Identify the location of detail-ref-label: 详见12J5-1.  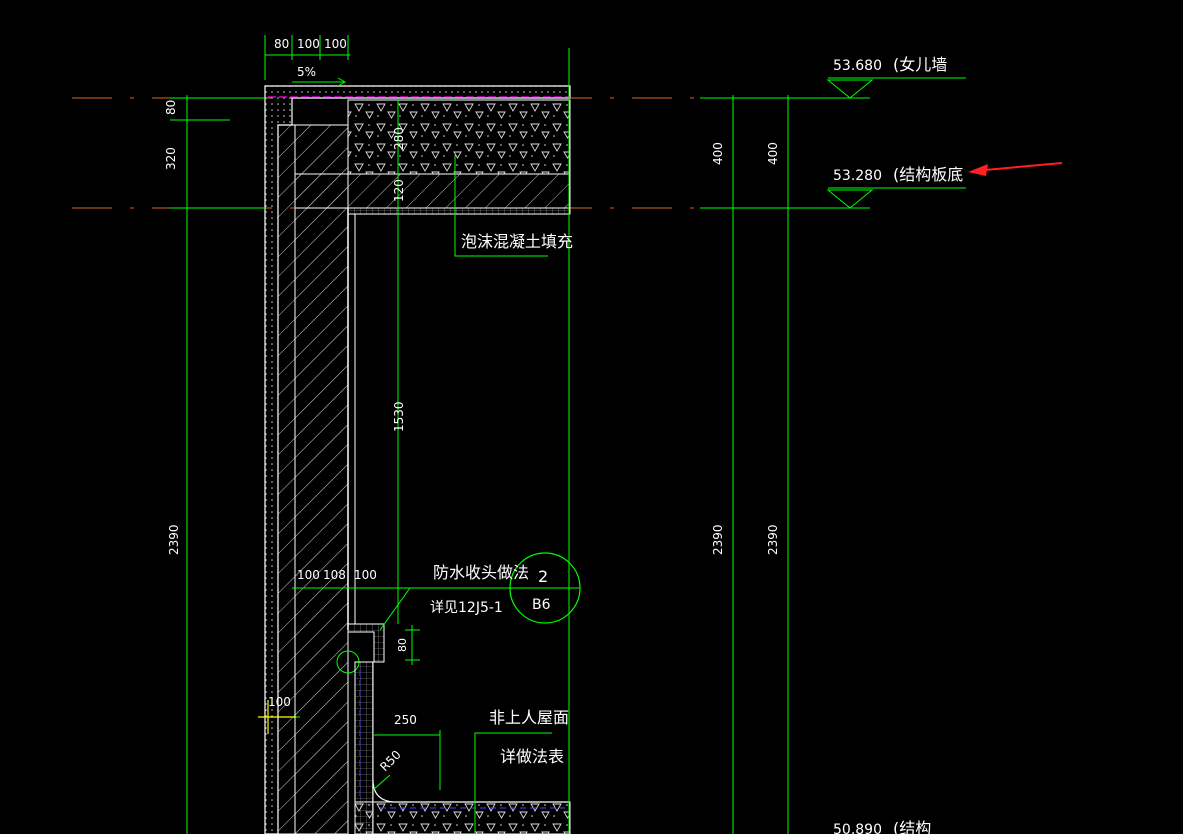
(466, 608).